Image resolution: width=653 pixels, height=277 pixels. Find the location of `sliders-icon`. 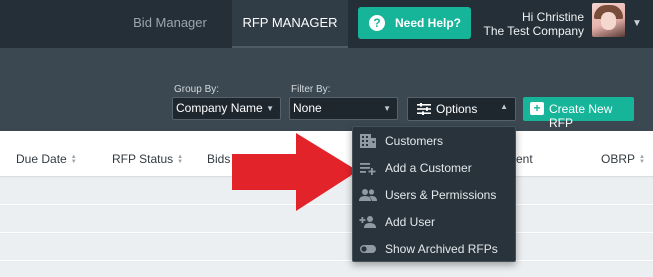

sliders-icon is located at coordinates (424, 109).